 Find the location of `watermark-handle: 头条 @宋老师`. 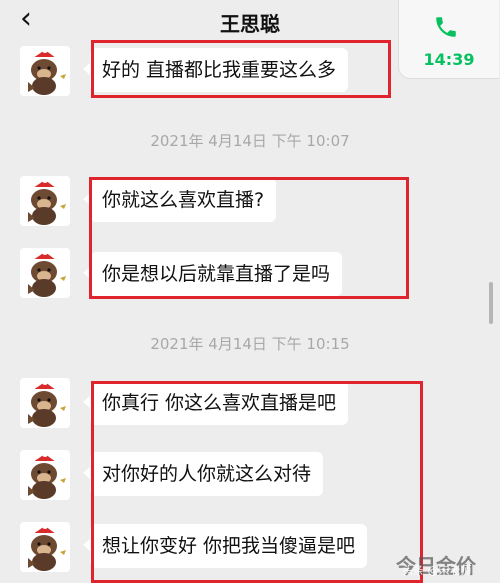

watermark-handle: 头条 @宋老师 is located at coordinates (437, 570).